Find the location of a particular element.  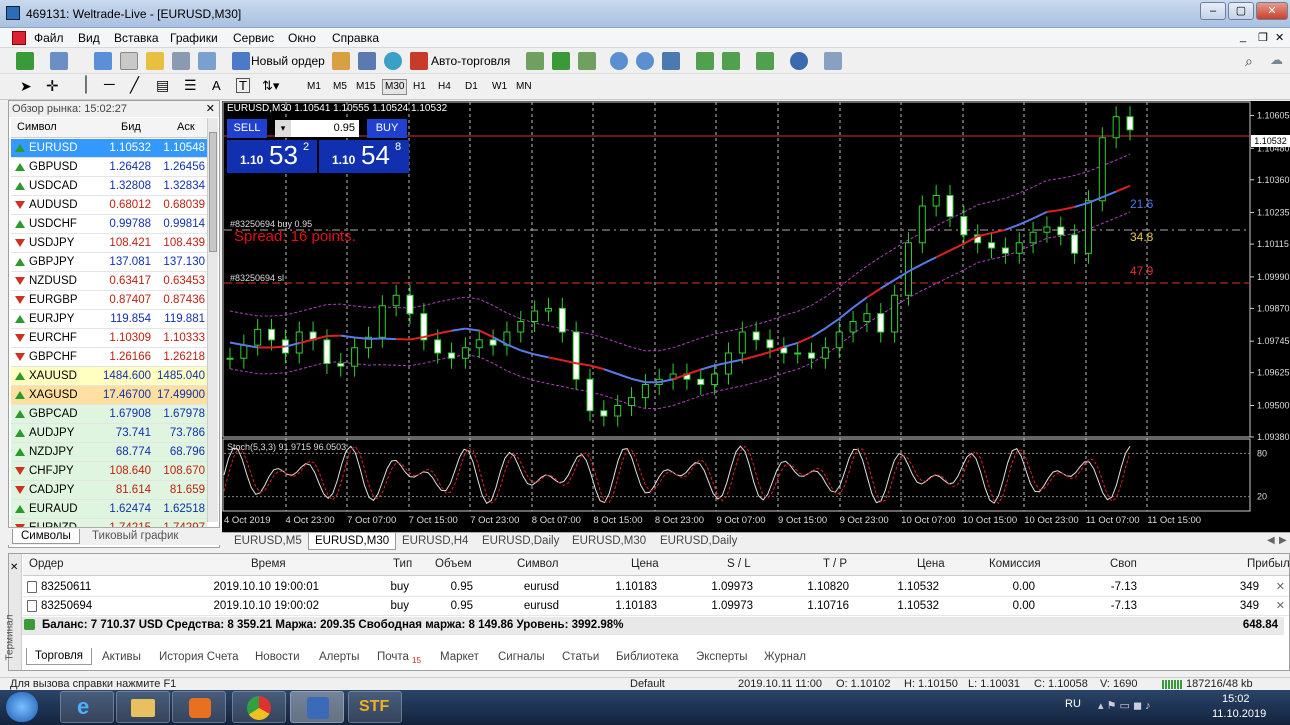

col-price: Цена is located at coordinates (645, 564).